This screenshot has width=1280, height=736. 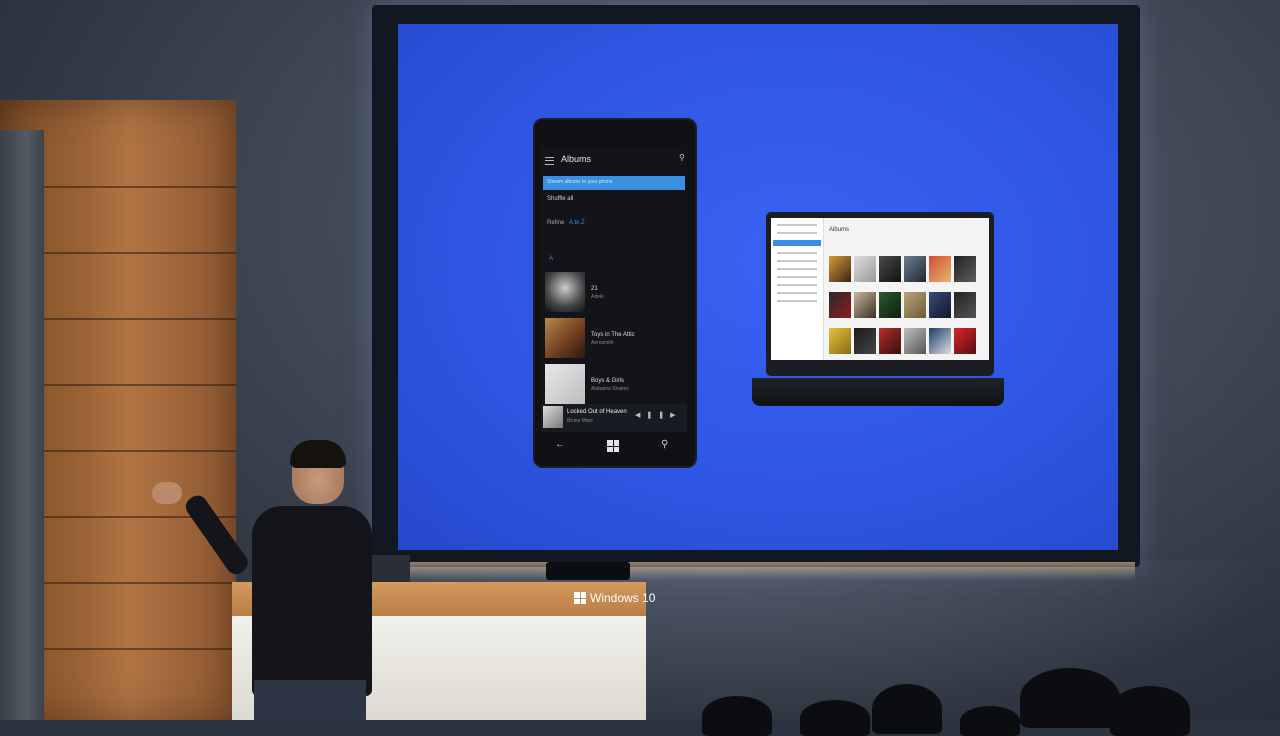 What do you see at coordinates (556, 223) in the screenshot?
I see `refine-label: Refine` at bounding box center [556, 223].